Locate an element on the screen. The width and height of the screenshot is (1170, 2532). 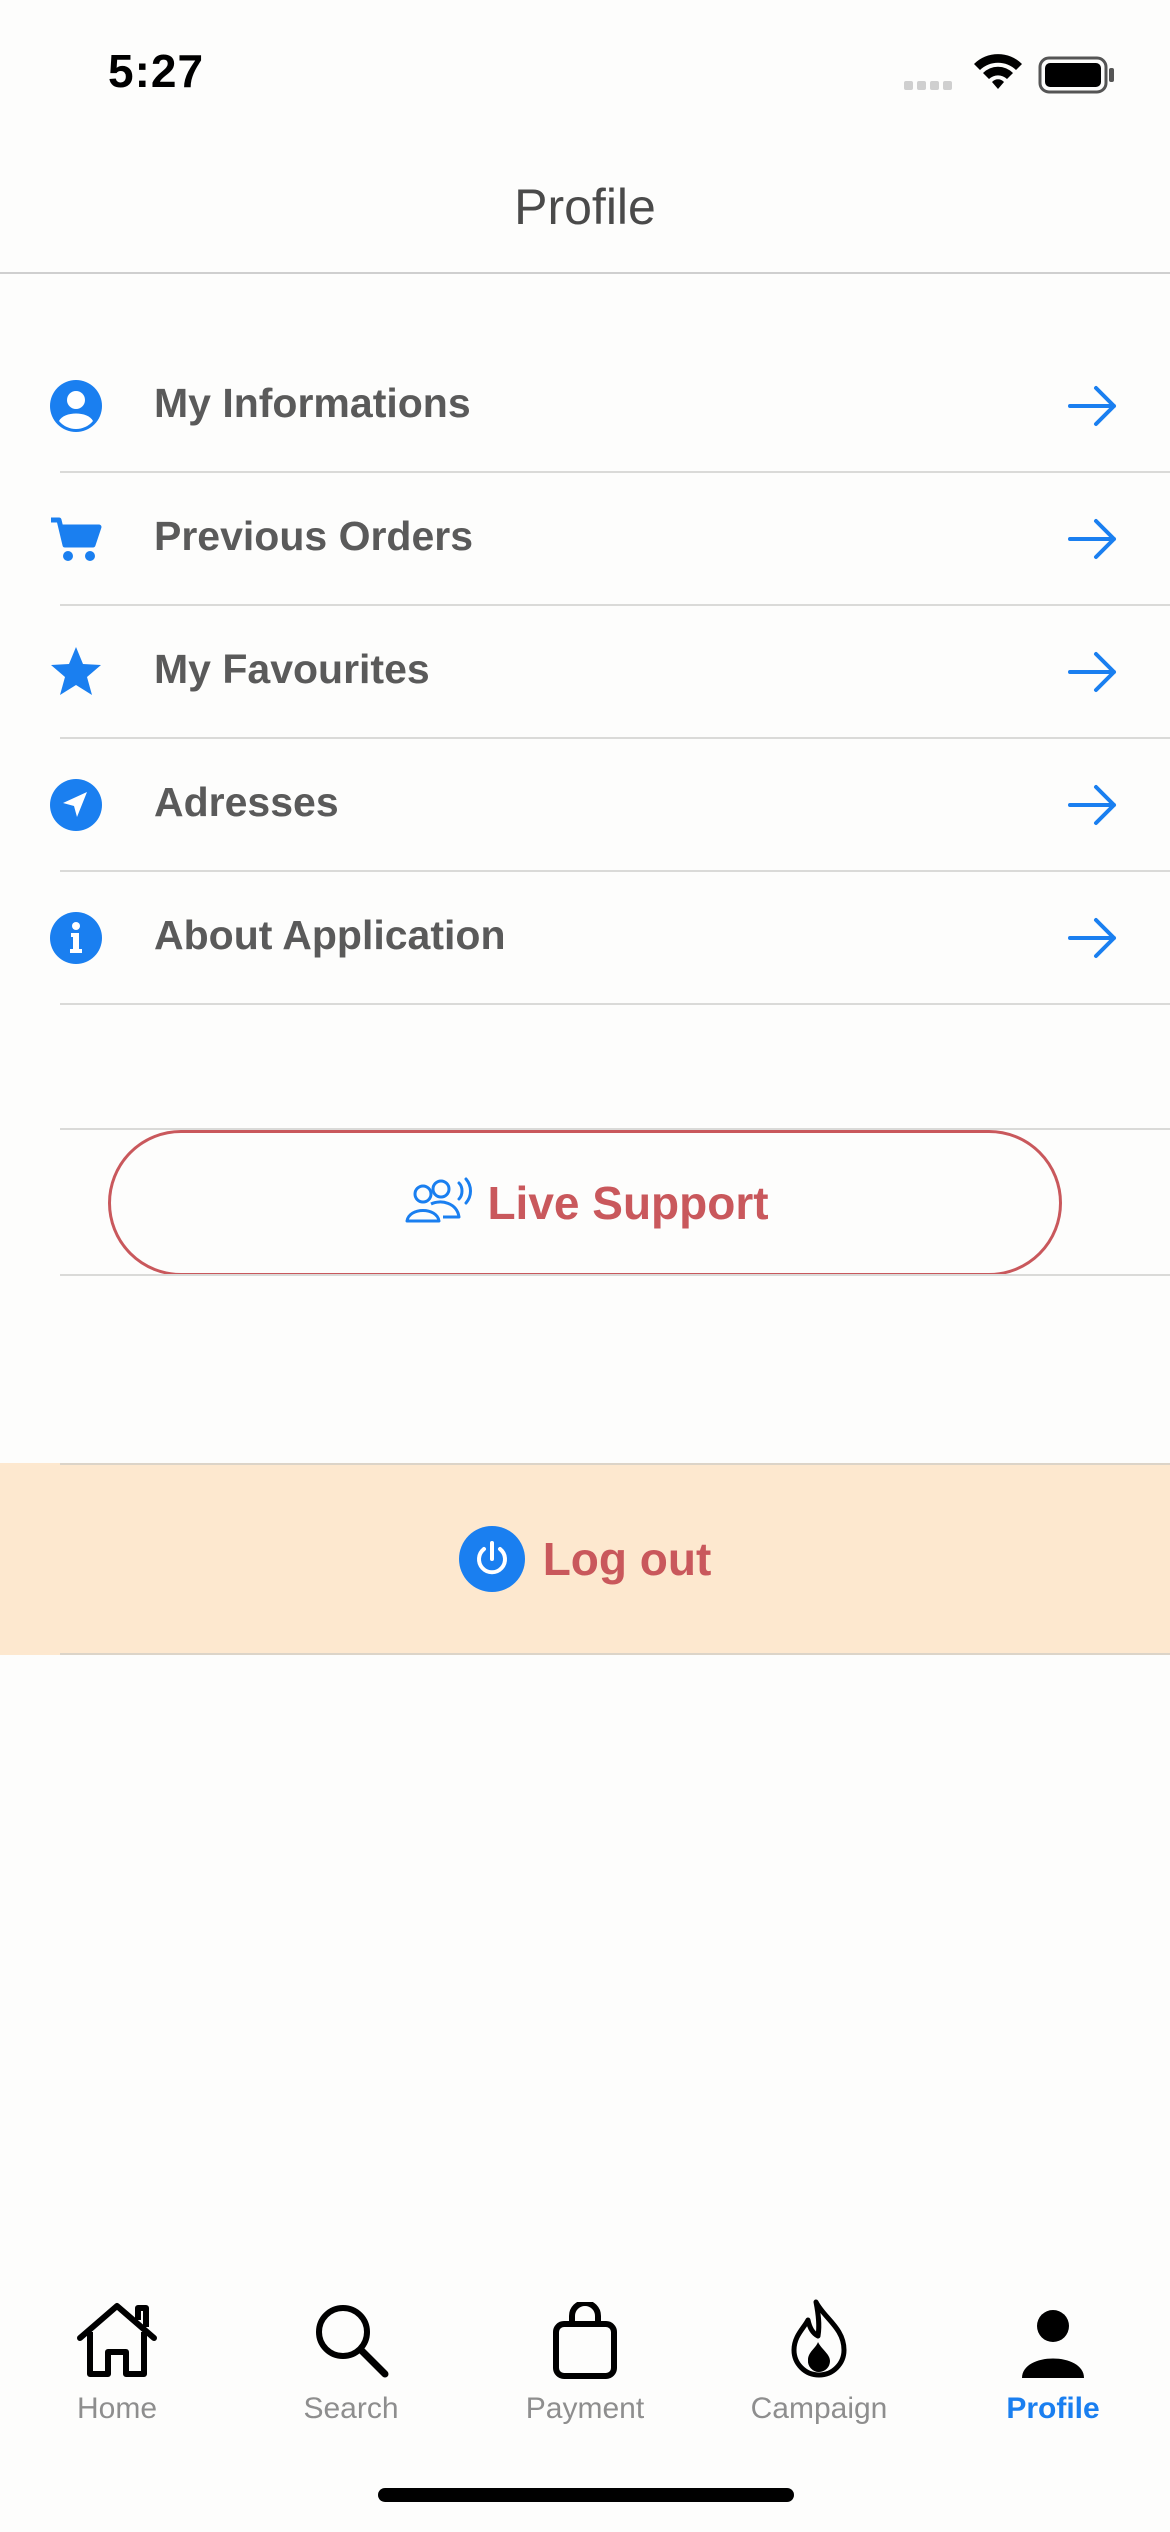
menu-item-label: My Informations is located at coordinates (312, 403).